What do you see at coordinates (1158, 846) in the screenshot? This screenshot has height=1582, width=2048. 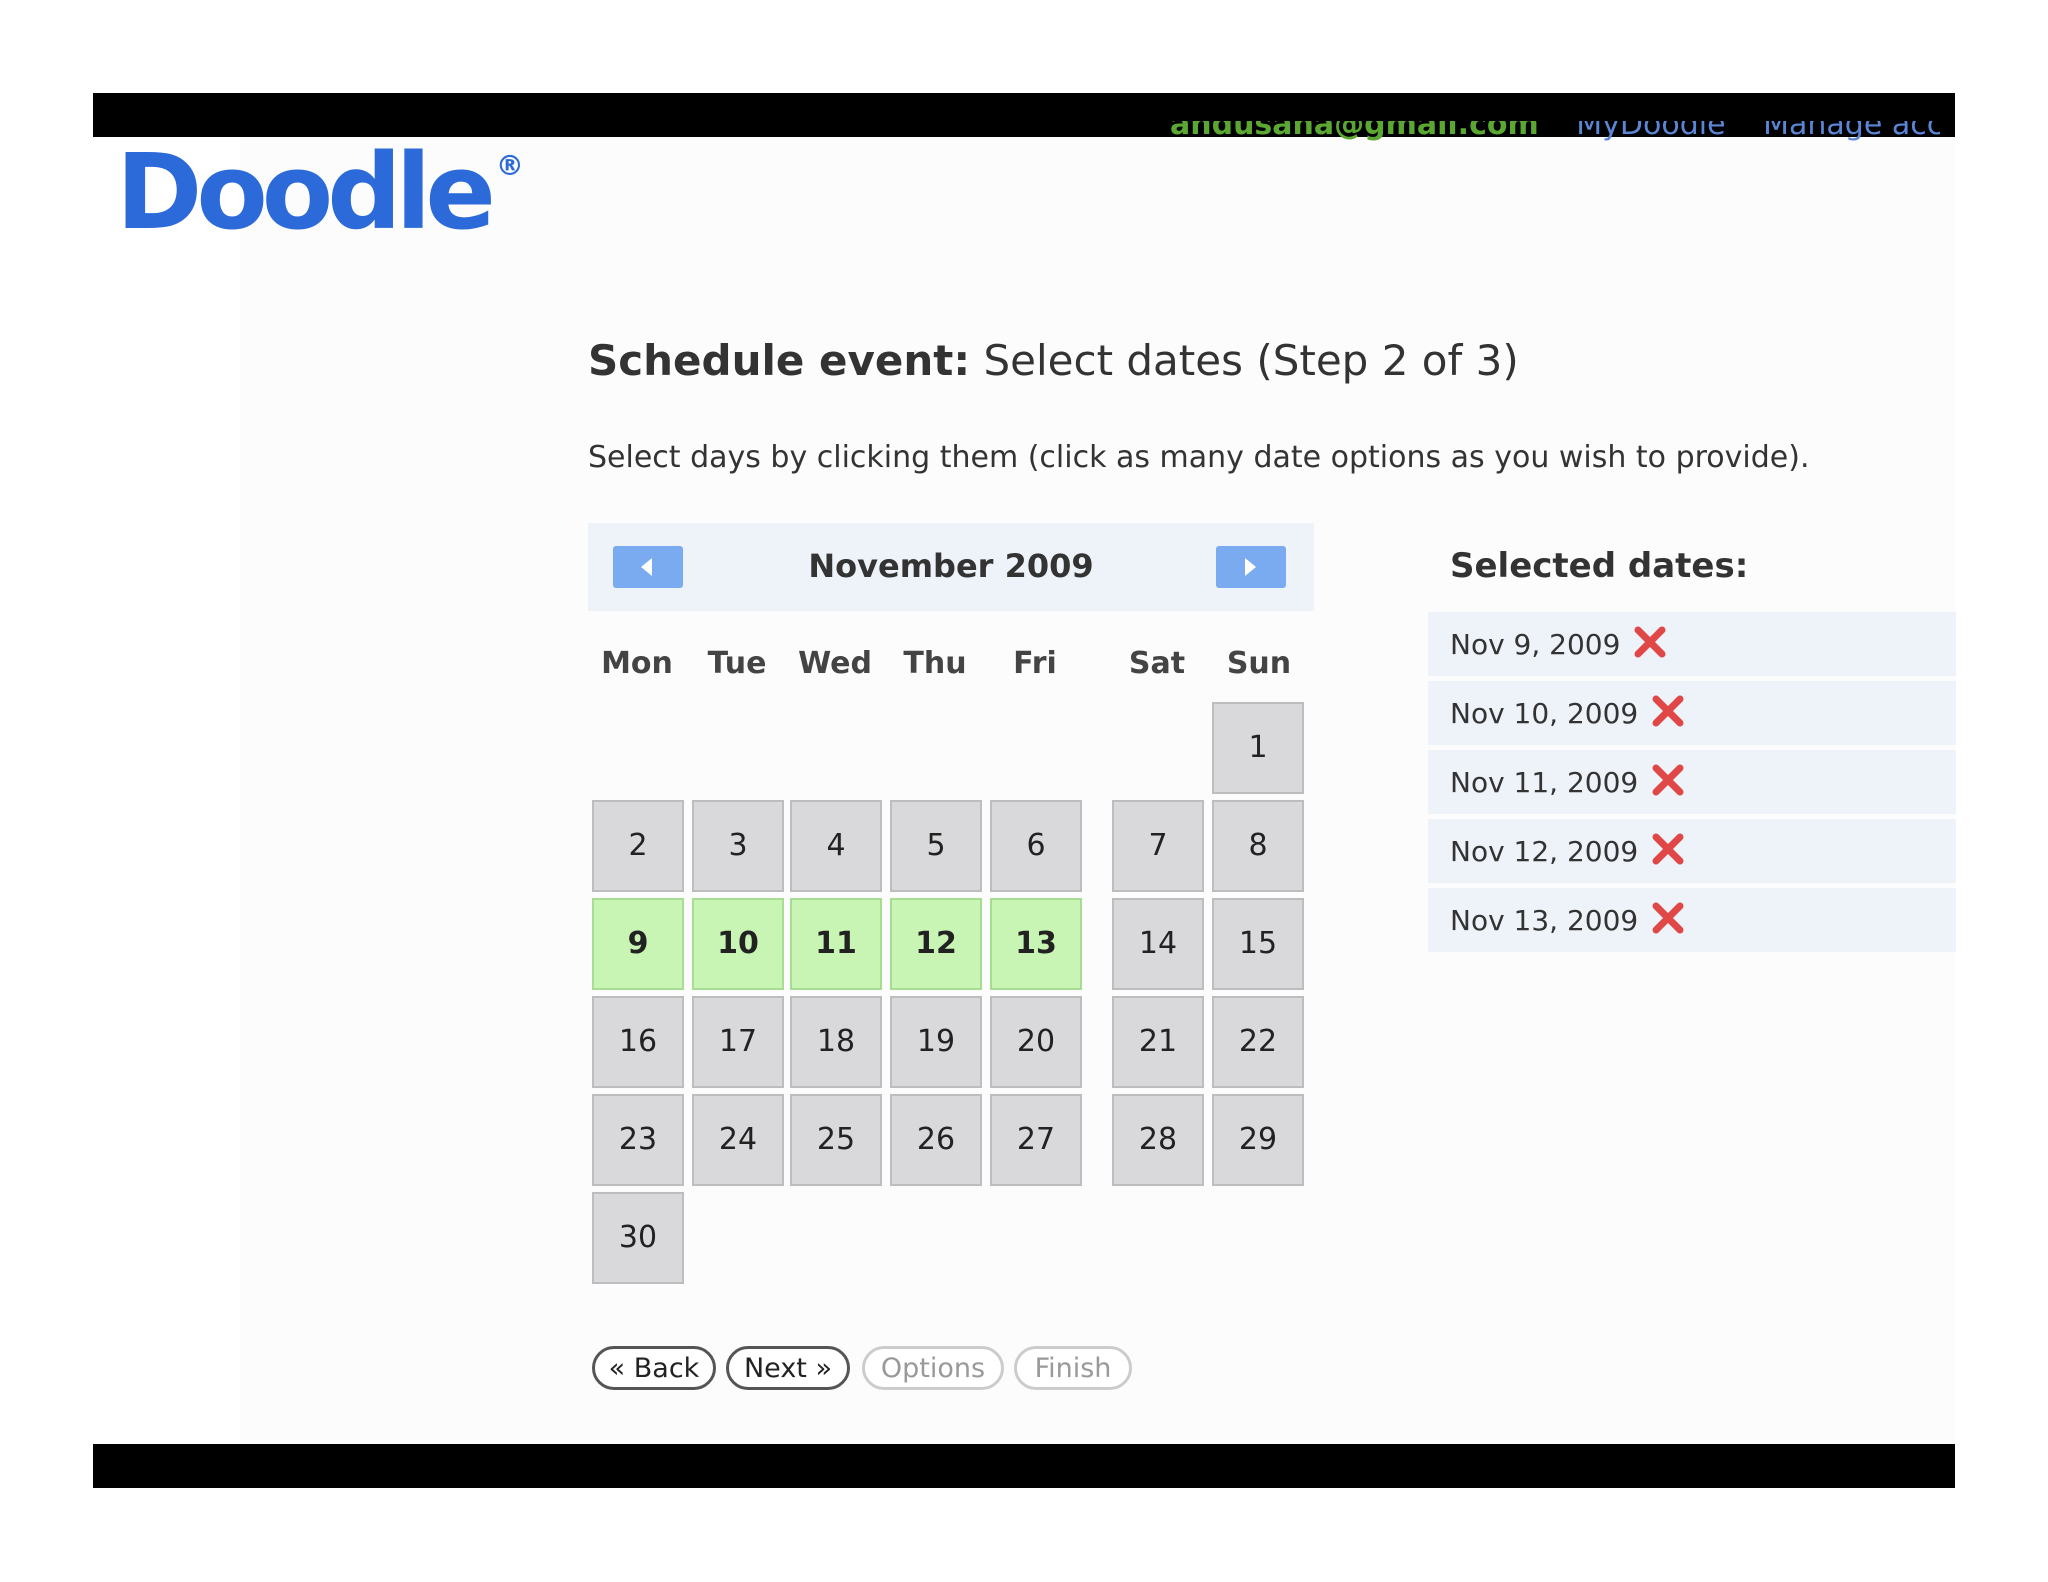 I see `calendar-day: 7` at bounding box center [1158, 846].